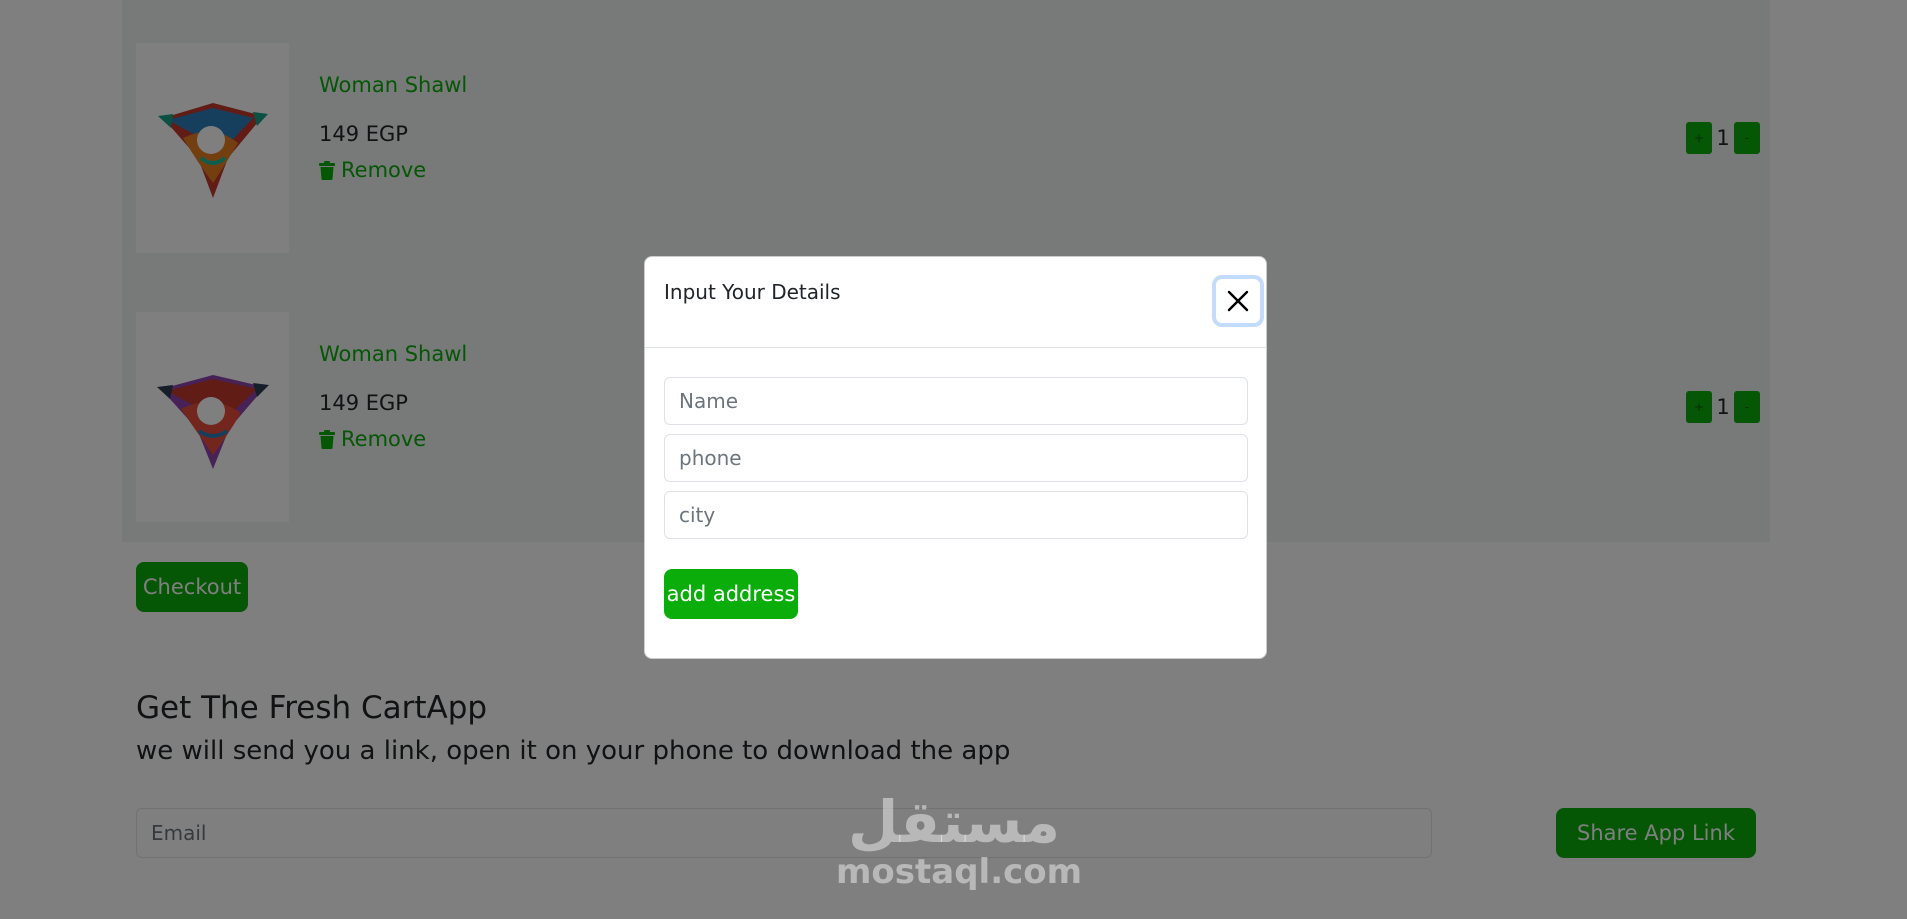  What do you see at coordinates (752, 292) in the screenshot?
I see `modal-title: Input Your Details` at bounding box center [752, 292].